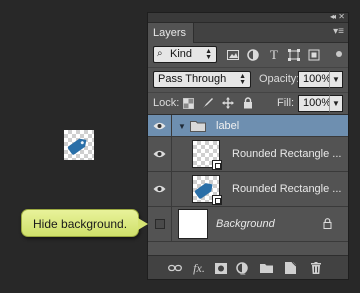  Describe the element at coordinates (248, 33) in the screenshot. I see `panel-tab-row: Layers ▾≡` at that location.